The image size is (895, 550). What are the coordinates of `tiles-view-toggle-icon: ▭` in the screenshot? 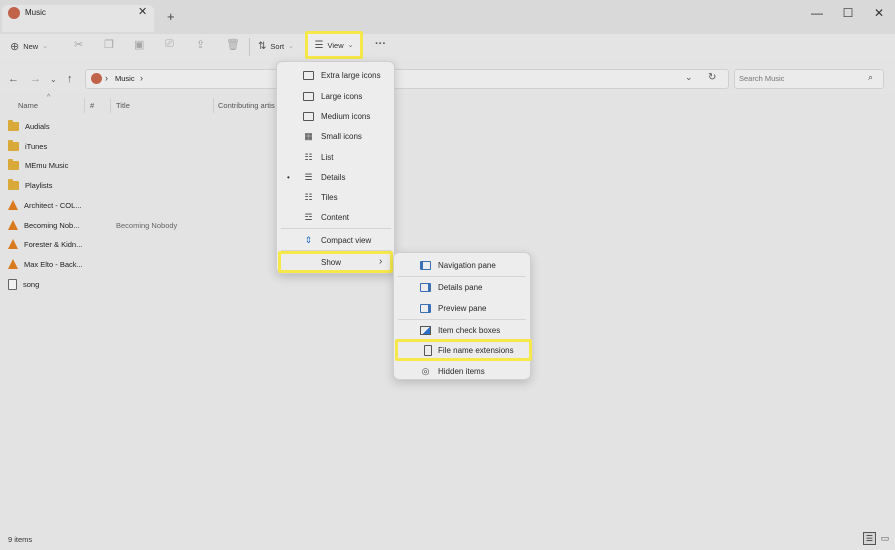 It's located at (885, 538).